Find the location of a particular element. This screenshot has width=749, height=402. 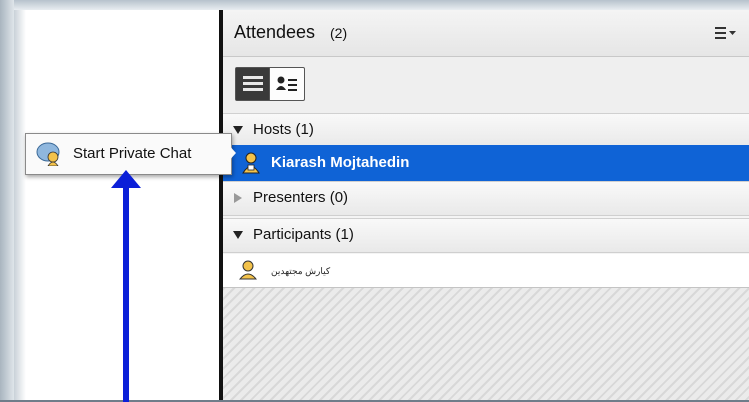

attendees-count: (2) is located at coordinates (339, 33).